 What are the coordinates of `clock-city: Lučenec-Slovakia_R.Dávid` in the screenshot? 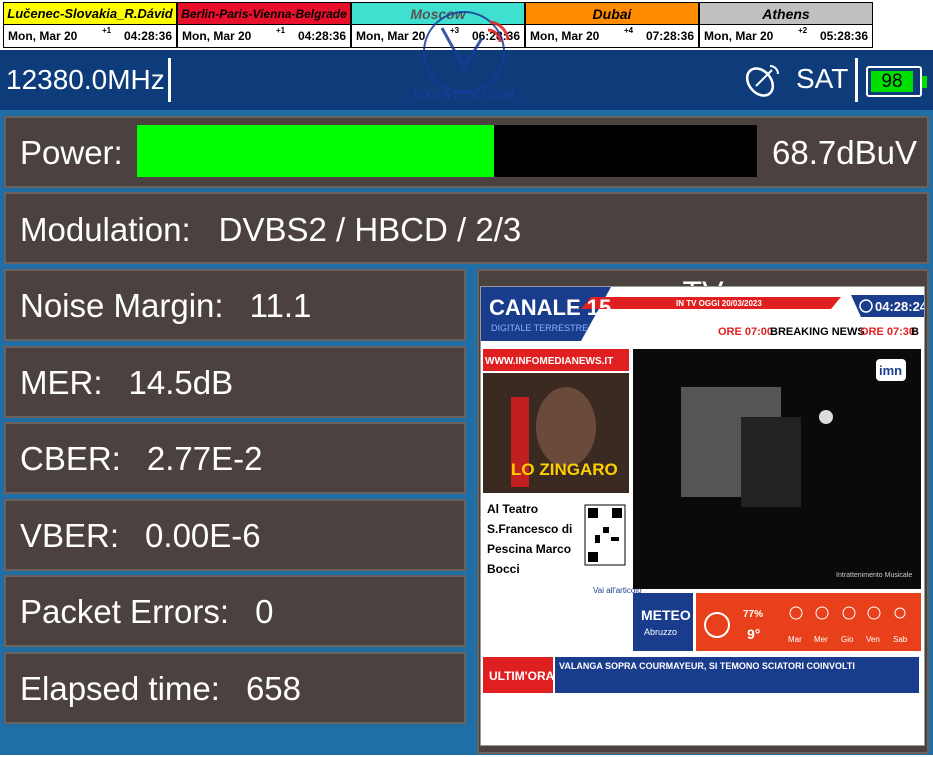 It's located at (90, 14).